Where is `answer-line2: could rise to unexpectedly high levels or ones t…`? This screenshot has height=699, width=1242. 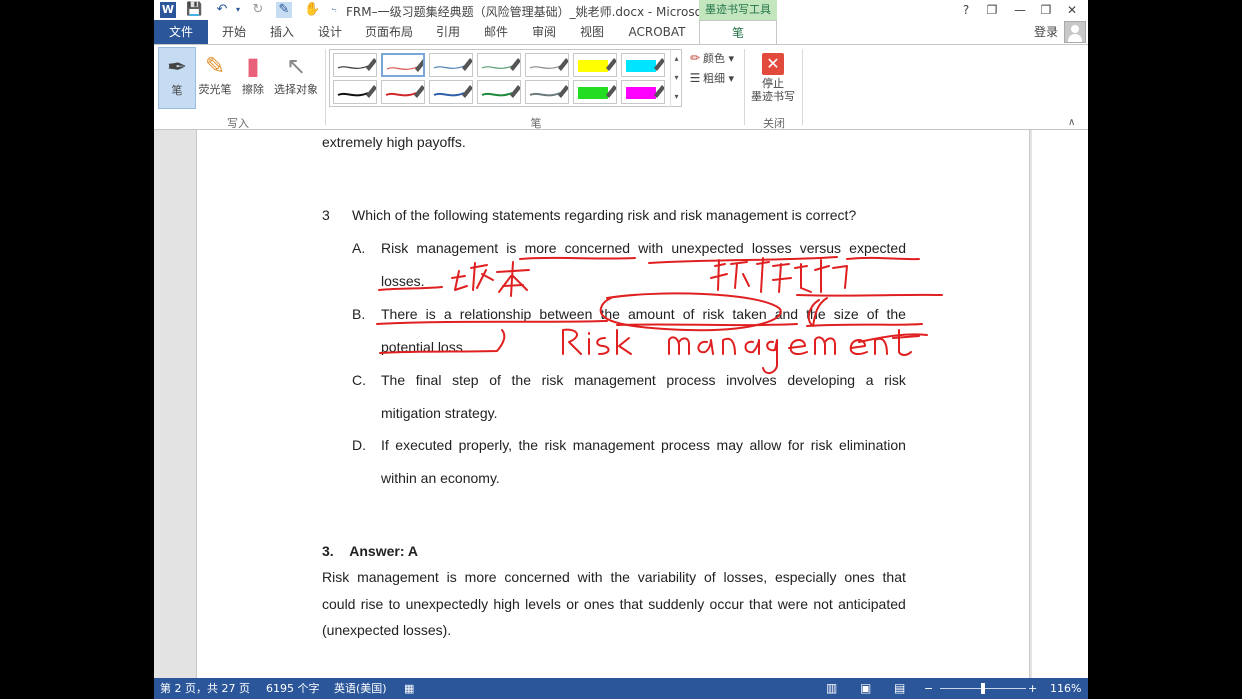
answer-line2: could rise to unexpectedly high levels or ones t… is located at coordinates (614, 604).